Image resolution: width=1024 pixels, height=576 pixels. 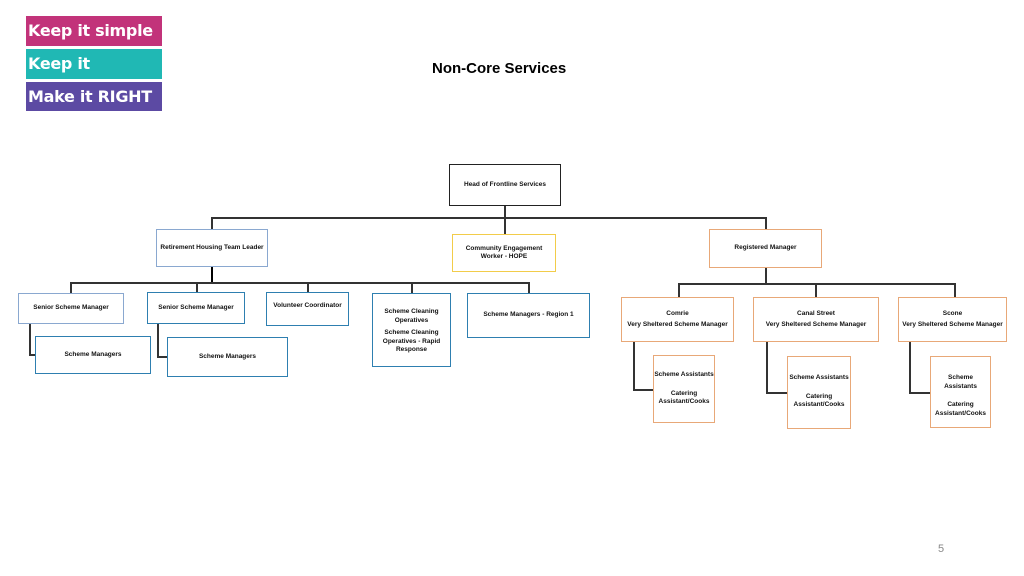 I want to click on box-label: Scheme Managers - Region 1, so click(x=528, y=315).